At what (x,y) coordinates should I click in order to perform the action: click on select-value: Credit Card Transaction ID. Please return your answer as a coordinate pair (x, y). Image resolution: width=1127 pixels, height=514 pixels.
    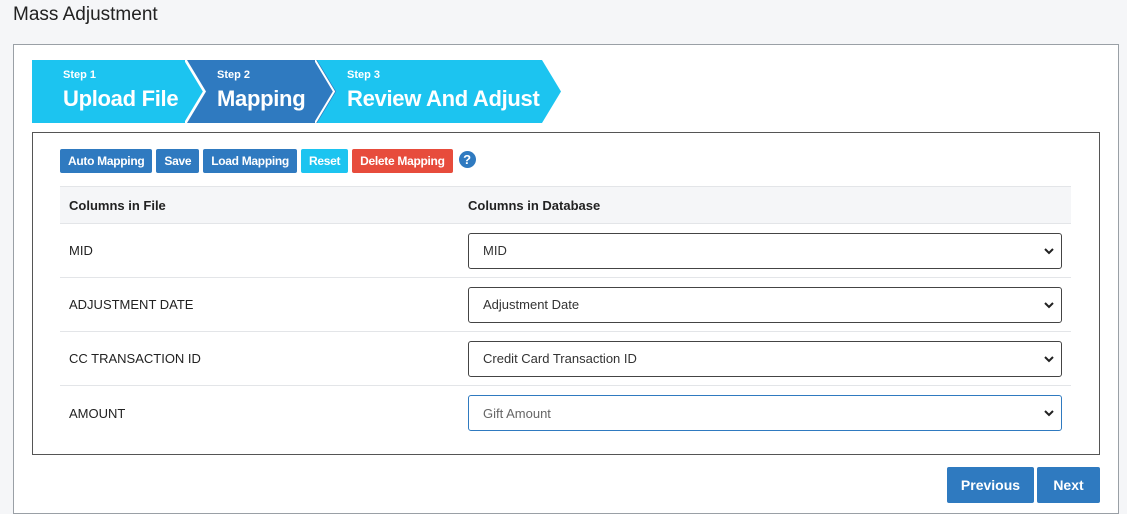
    Looking at the image, I should click on (560, 358).